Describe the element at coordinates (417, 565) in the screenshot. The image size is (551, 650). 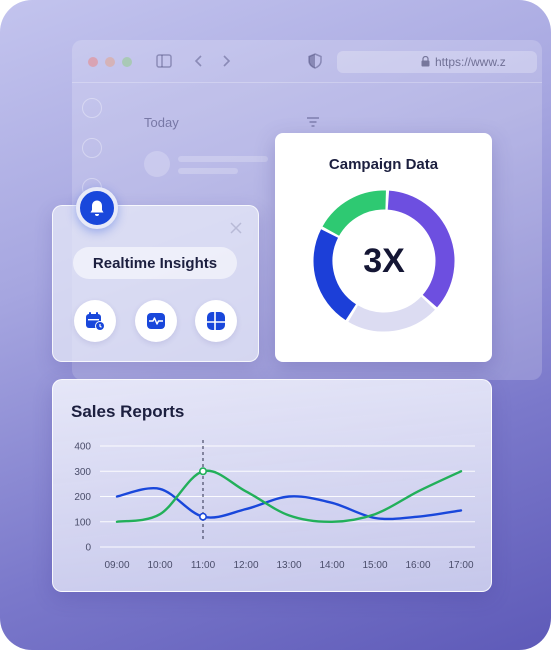
I see `x-tick-label: 16:00` at that location.